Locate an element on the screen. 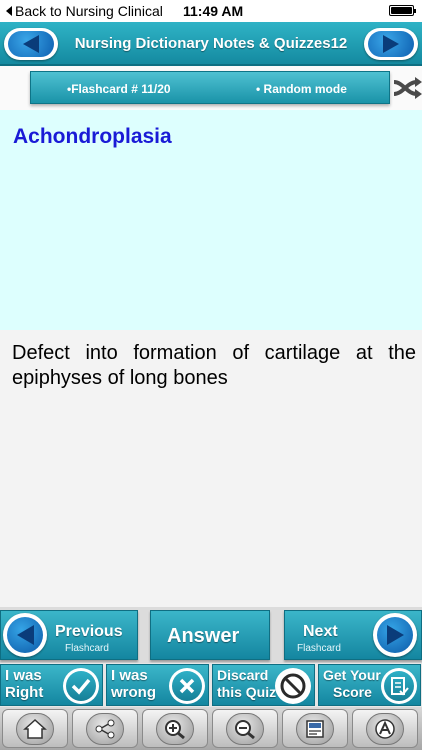 The width and height of the screenshot is (422, 750). zoom-in-icon is located at coordinates (175, 728).